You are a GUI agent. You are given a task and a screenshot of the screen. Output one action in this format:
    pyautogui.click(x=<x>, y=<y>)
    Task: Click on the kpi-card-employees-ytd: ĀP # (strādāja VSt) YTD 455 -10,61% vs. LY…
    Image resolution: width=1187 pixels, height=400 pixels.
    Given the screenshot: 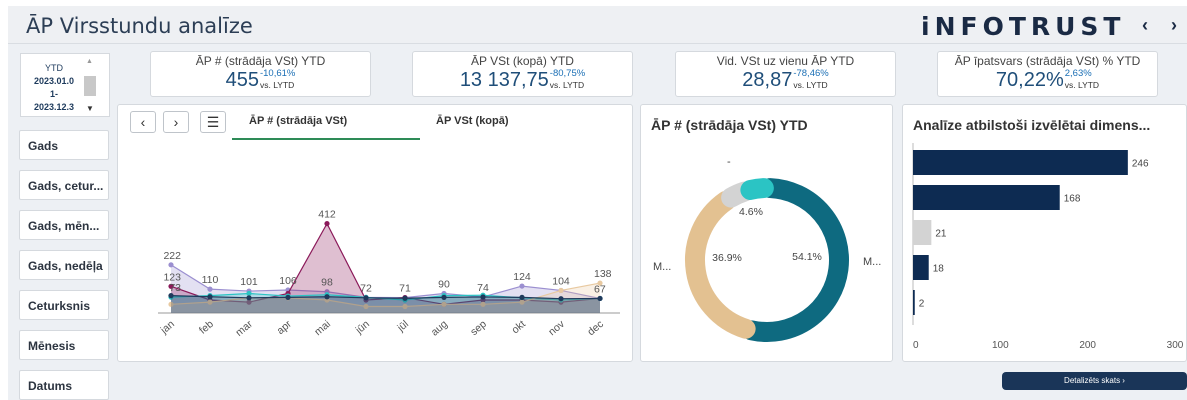 What is the action you would take?
    pyautogui.click(x=260, y=74)
    